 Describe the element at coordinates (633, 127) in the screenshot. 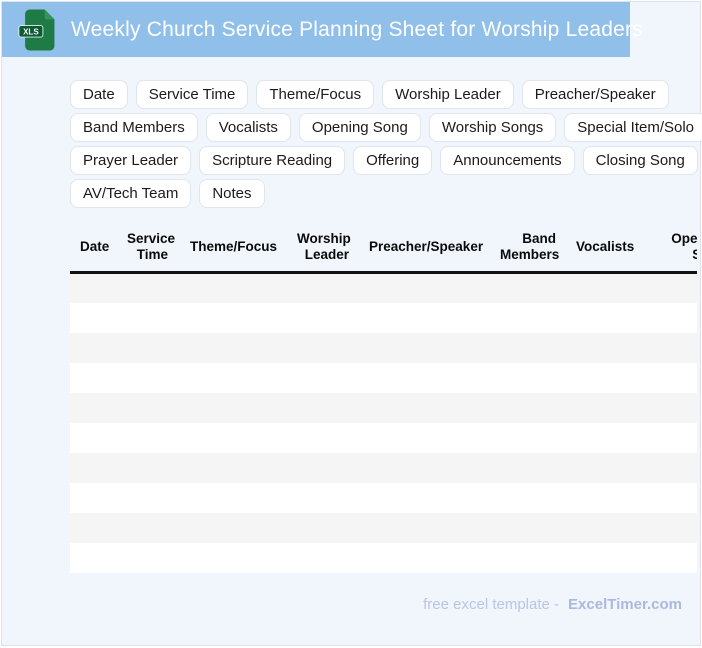

I see `field-chip: Special Item/Solo` at that location.